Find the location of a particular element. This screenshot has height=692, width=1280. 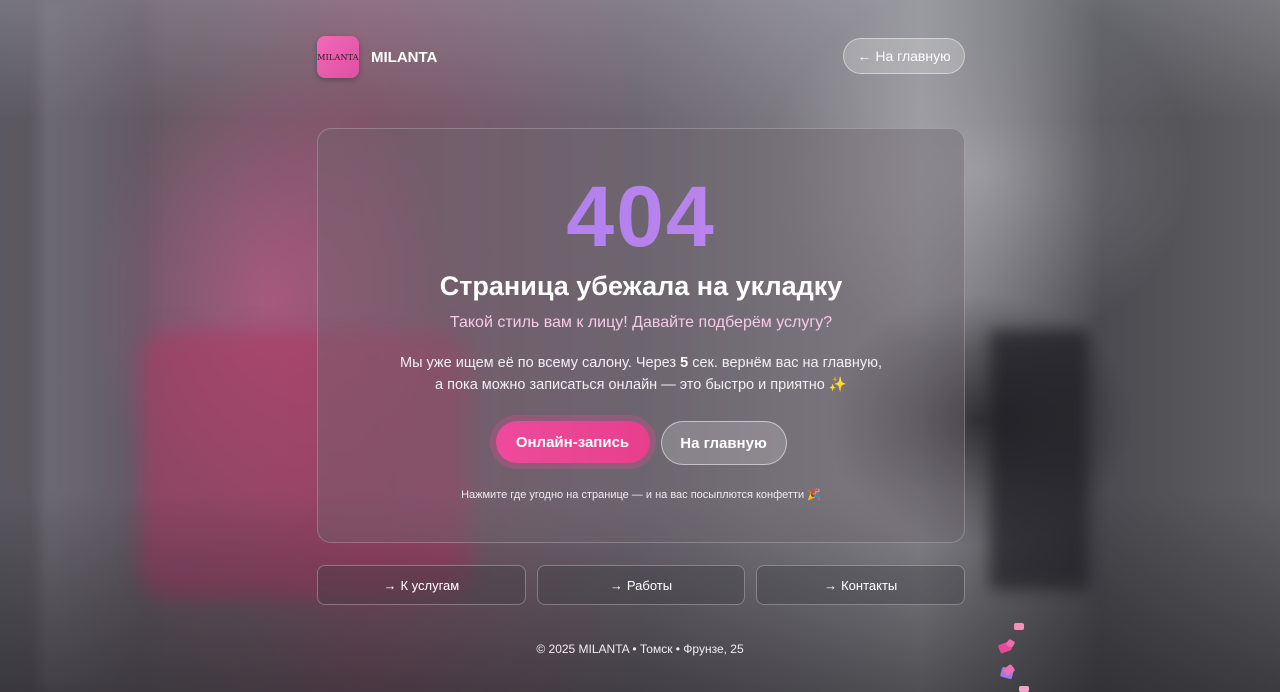

go-home-button: На главную is located at coordinates (723, 443).